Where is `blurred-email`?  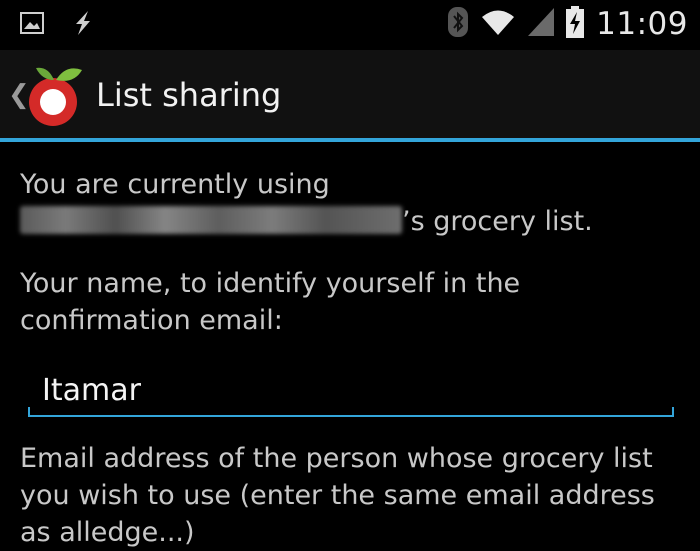 blurred-email is located at coordinates (211, 220).